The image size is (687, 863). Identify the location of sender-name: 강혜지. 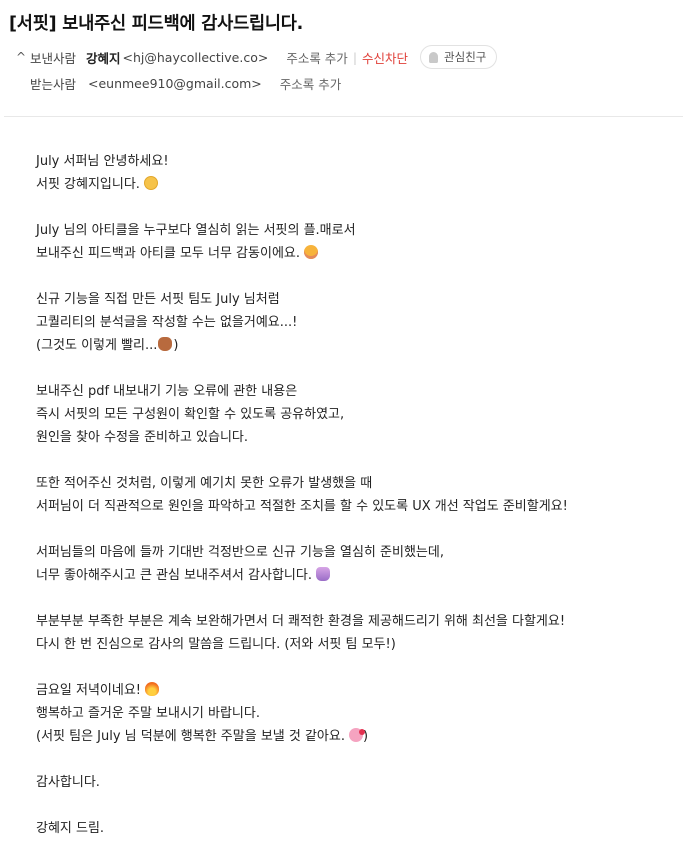
(103, 57).